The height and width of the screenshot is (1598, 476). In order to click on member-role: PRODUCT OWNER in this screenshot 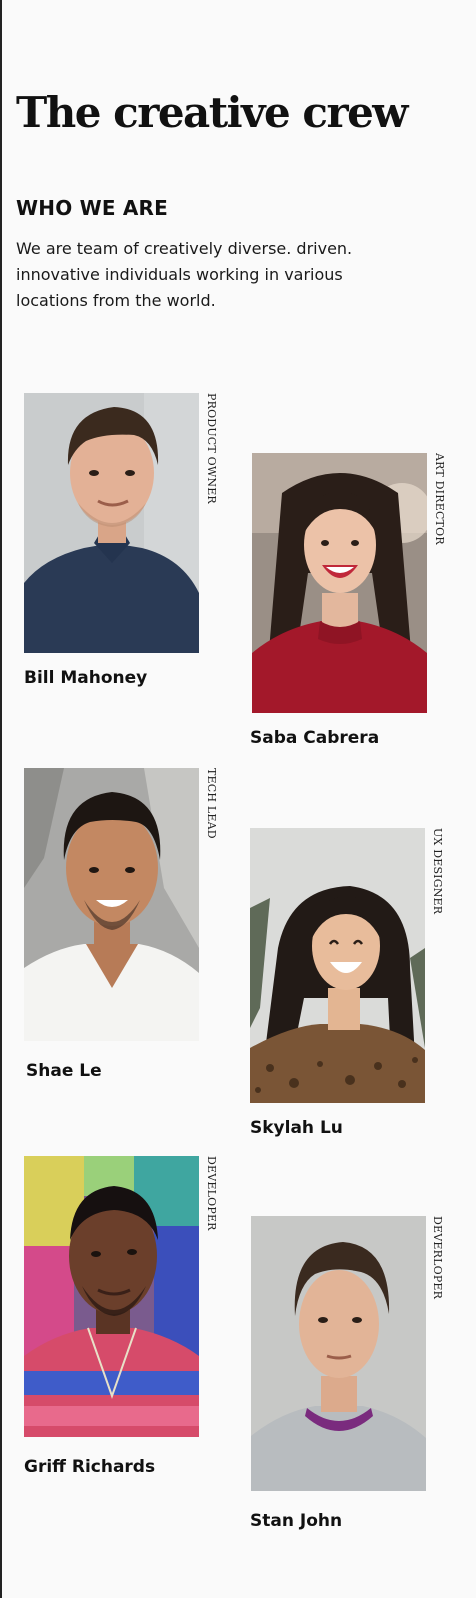, I will do `click(211, 448)`.